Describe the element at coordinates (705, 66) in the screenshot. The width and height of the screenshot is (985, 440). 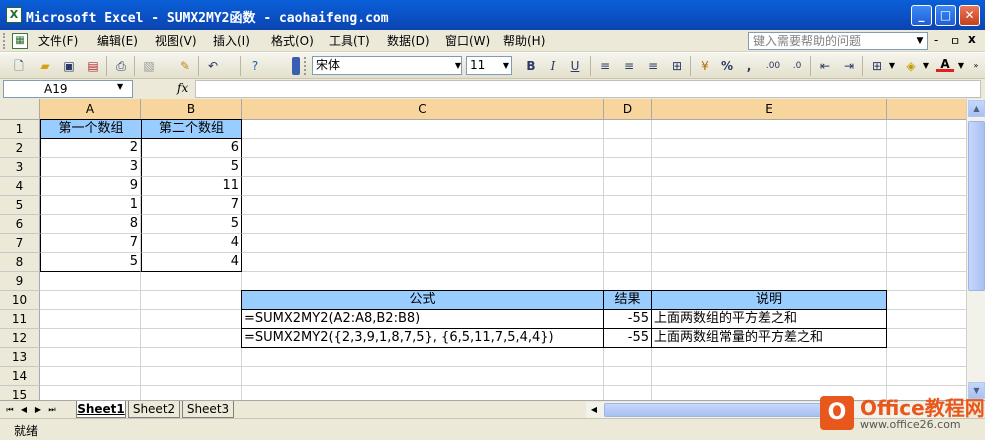
I see `currency-icon: ¥` at that location.